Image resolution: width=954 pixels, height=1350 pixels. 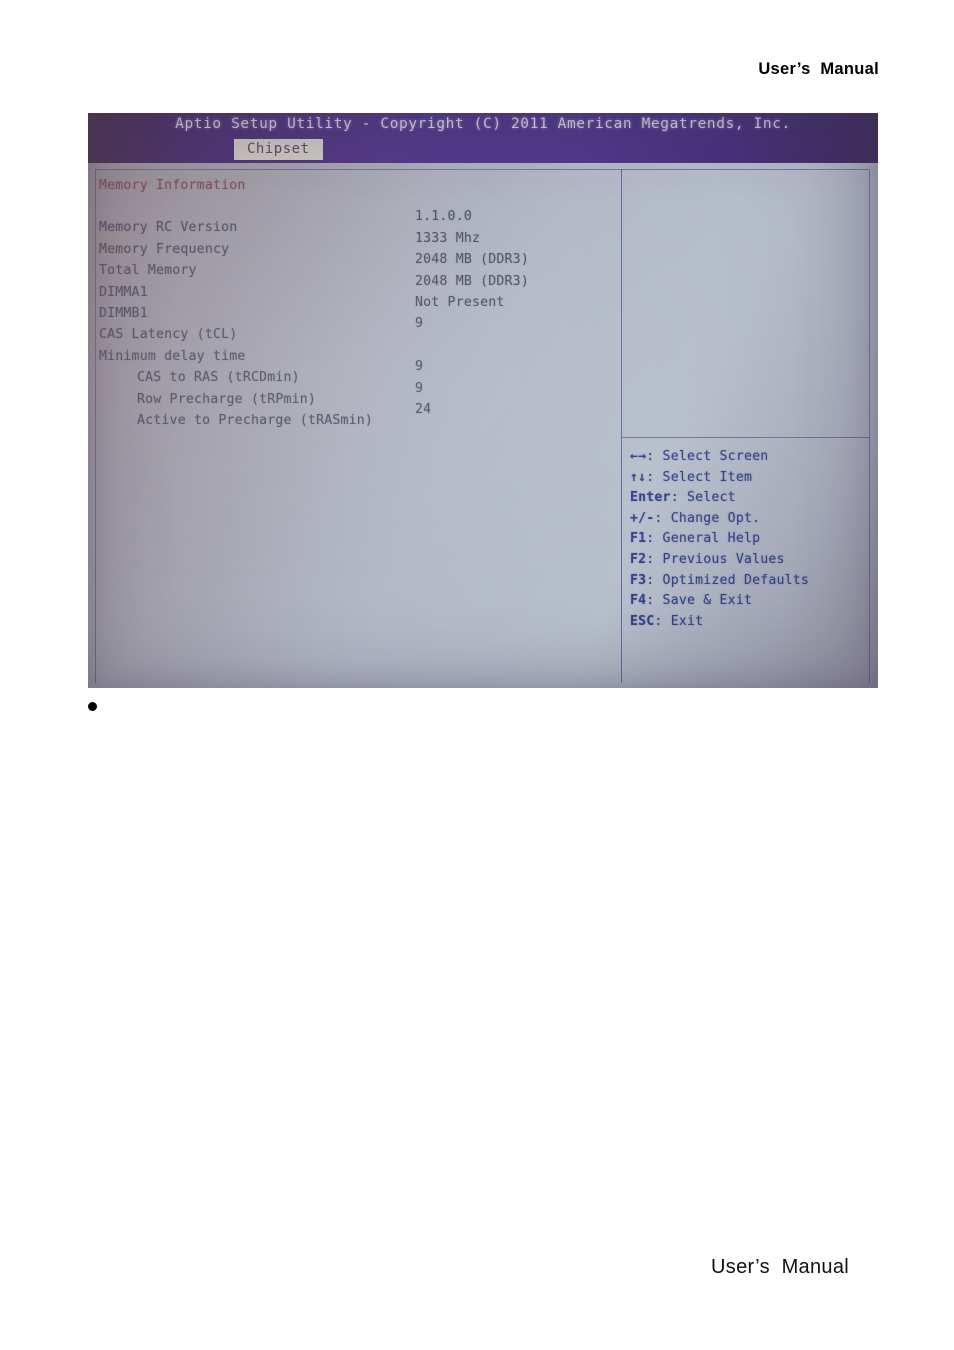 I want to click on memory-info-label: Memory Frequency, so click(x=164, y=249).